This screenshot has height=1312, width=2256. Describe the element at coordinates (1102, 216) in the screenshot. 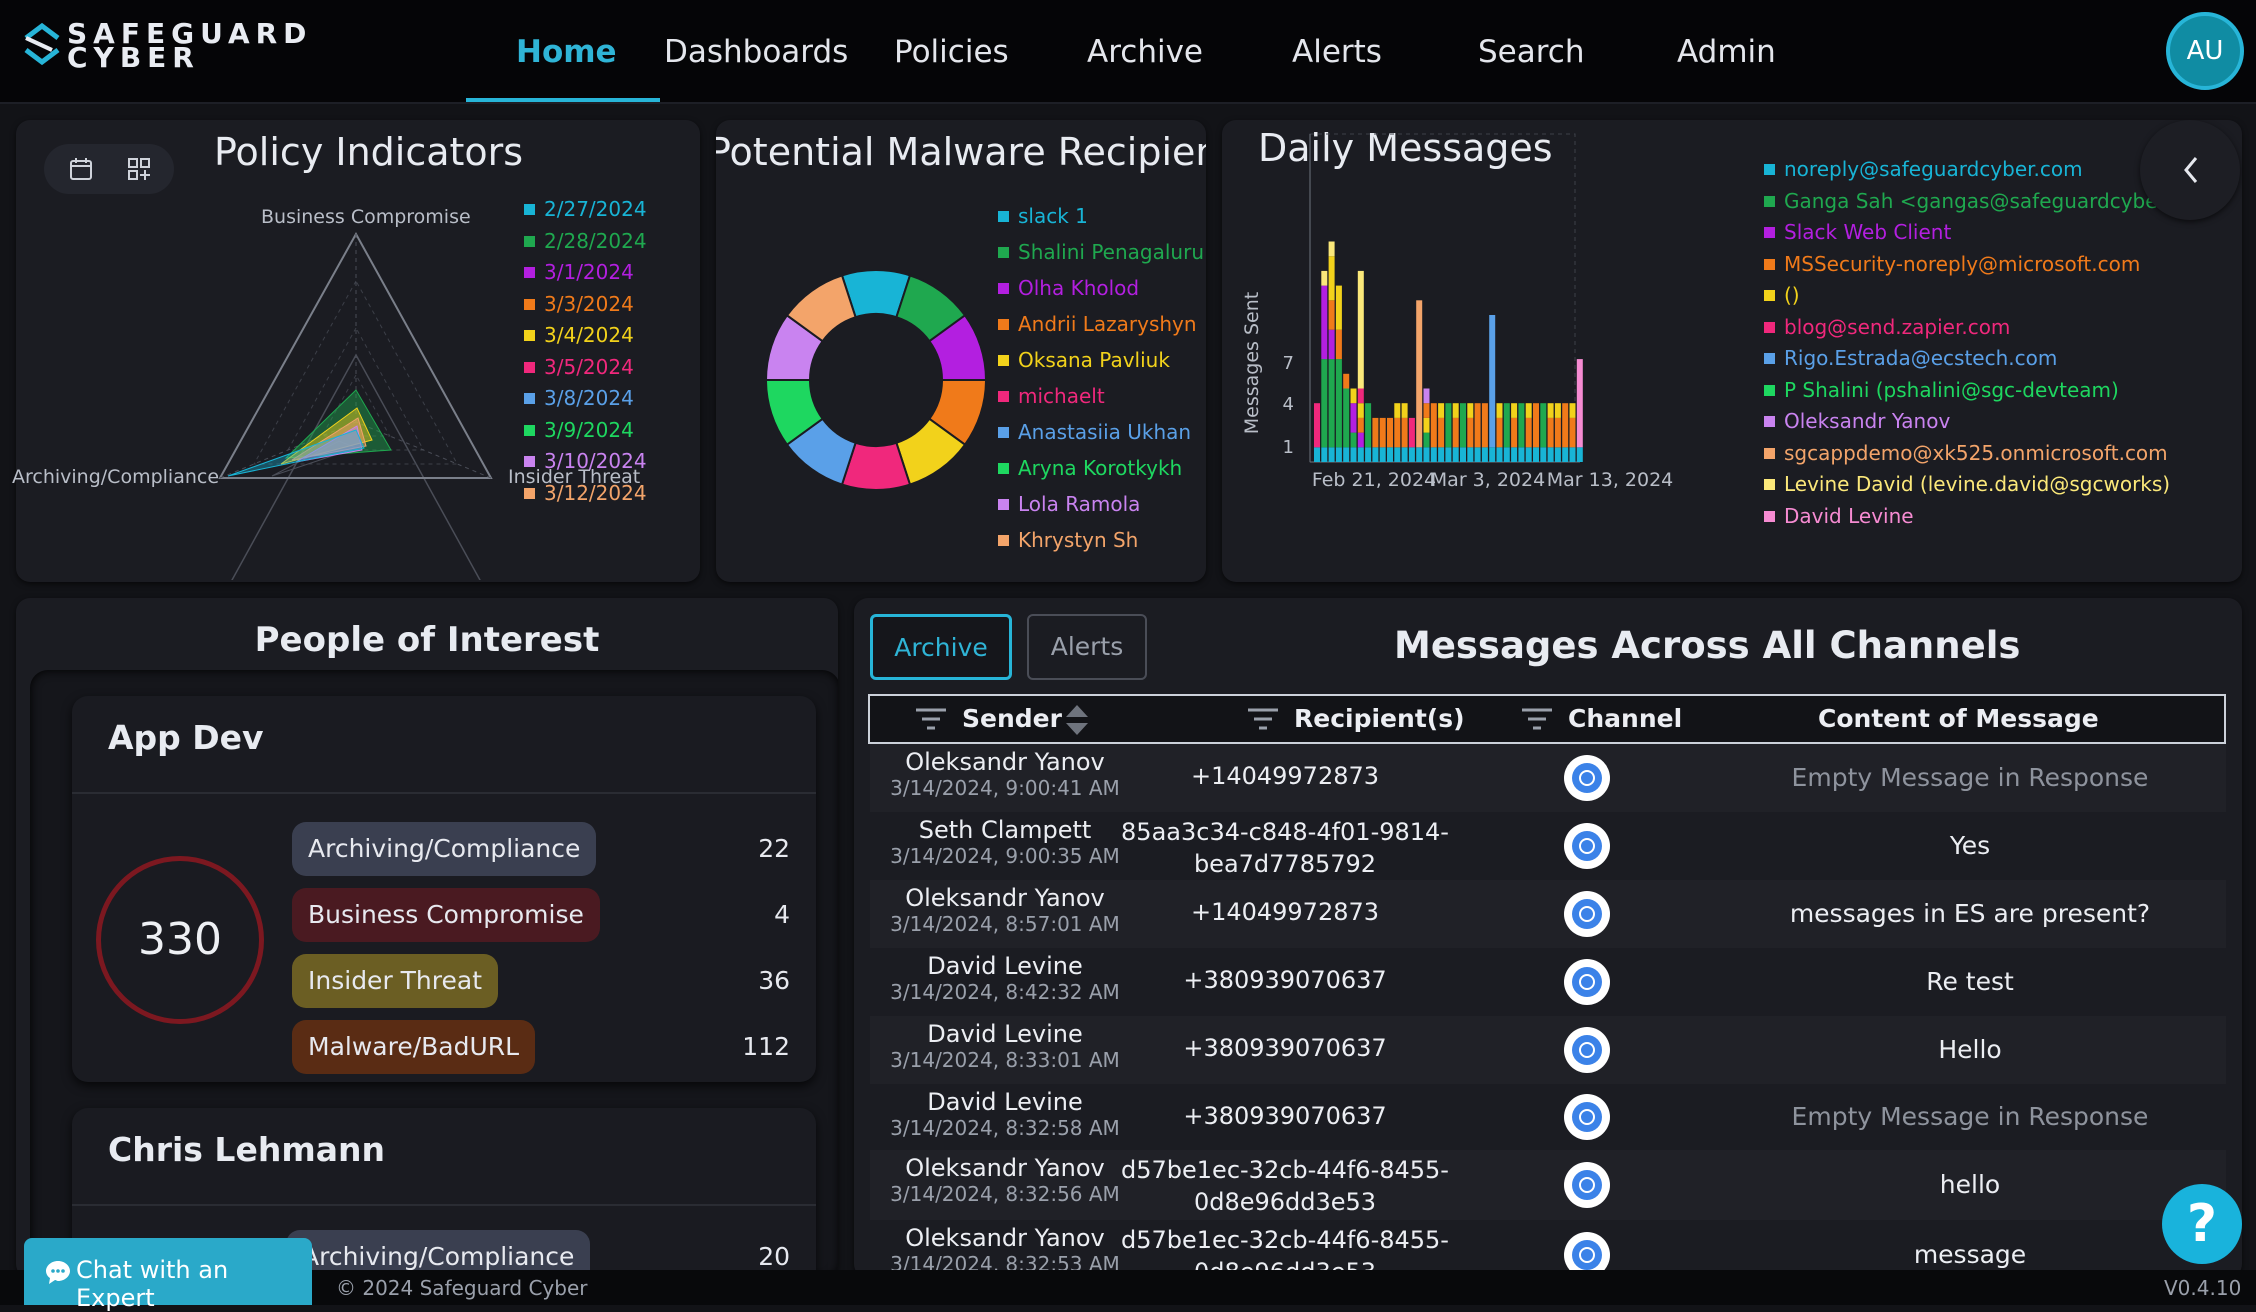

I see `malware-legend-item: slack 1` at that location.